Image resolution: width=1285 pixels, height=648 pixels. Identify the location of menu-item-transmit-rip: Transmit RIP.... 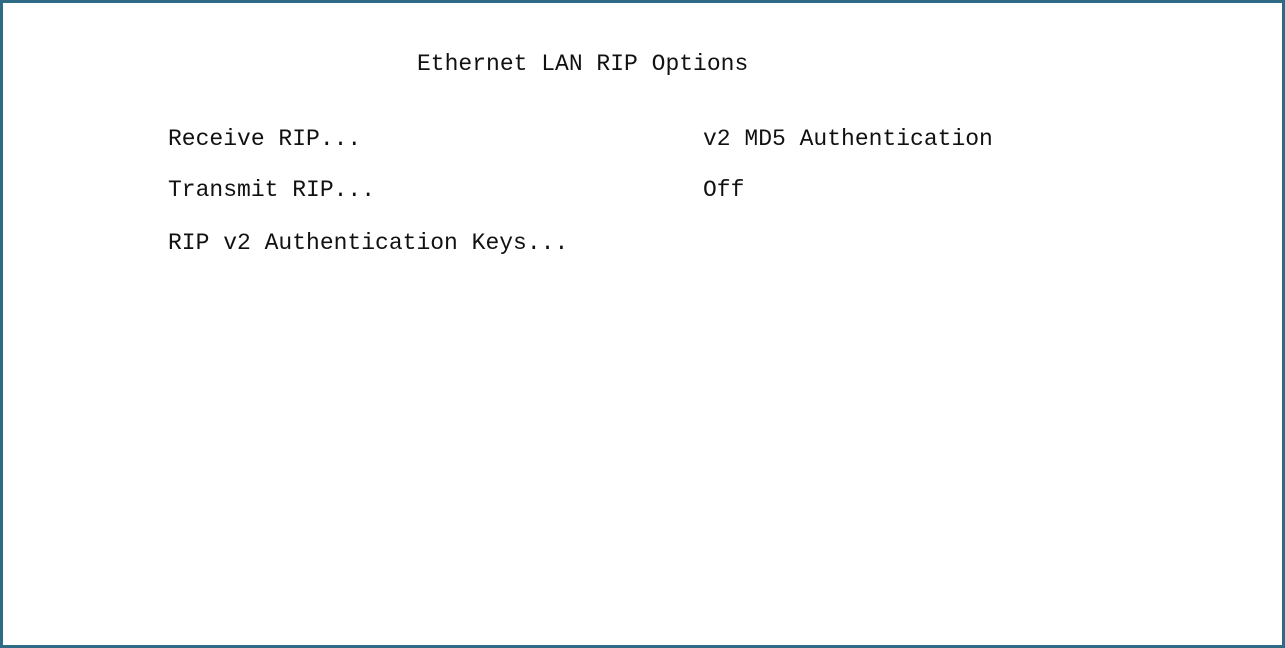
(271, 190).